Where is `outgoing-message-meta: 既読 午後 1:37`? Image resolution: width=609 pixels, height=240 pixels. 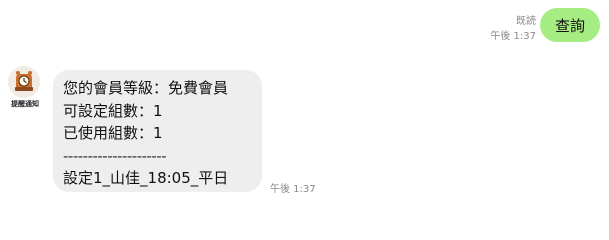 outgoing-message-meta: 既読 午後 1:37 is located at coordinates (513, 29).